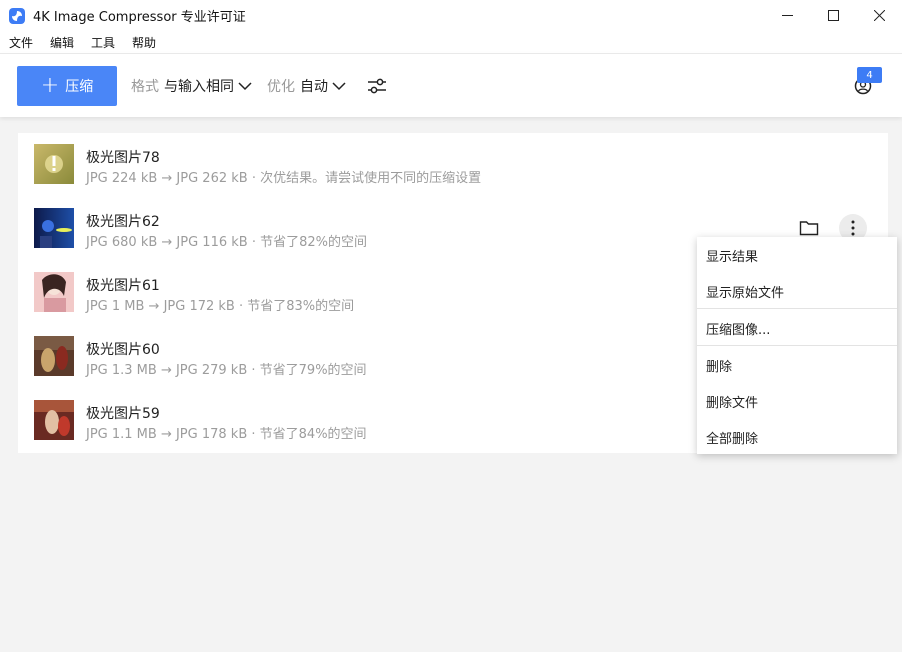 This screenshot has width=902, height=652. What do you see at coordinates (451, 85) in the screenshot?
I see `toolbar: + 压缩 格式 与输入相同 优化 自动` at bounding box center [451, 85].